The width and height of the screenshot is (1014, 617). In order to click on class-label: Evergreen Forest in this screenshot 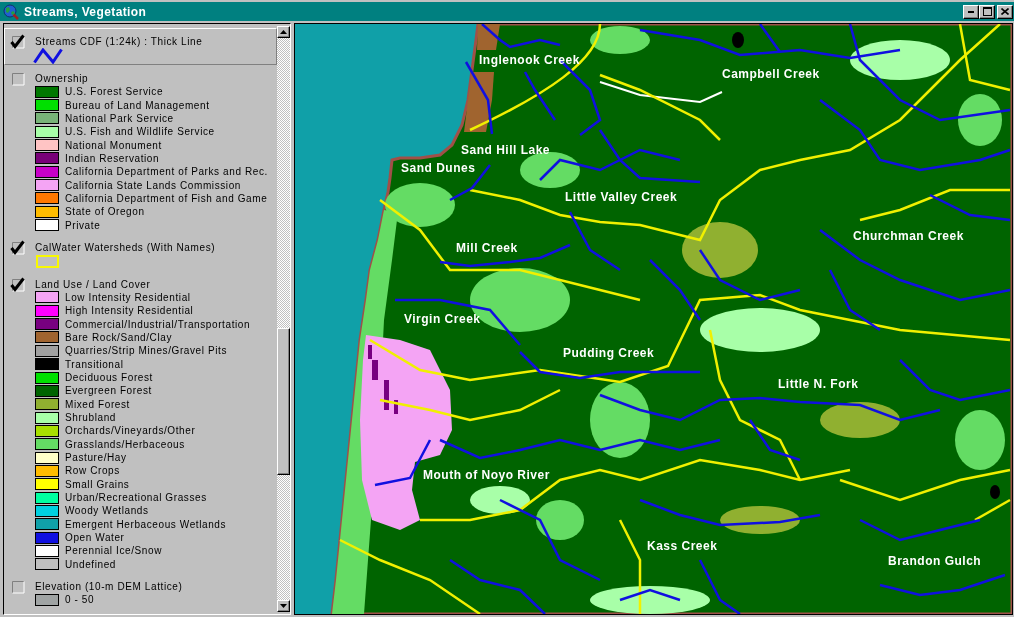, I will do `click(108, 391)`.